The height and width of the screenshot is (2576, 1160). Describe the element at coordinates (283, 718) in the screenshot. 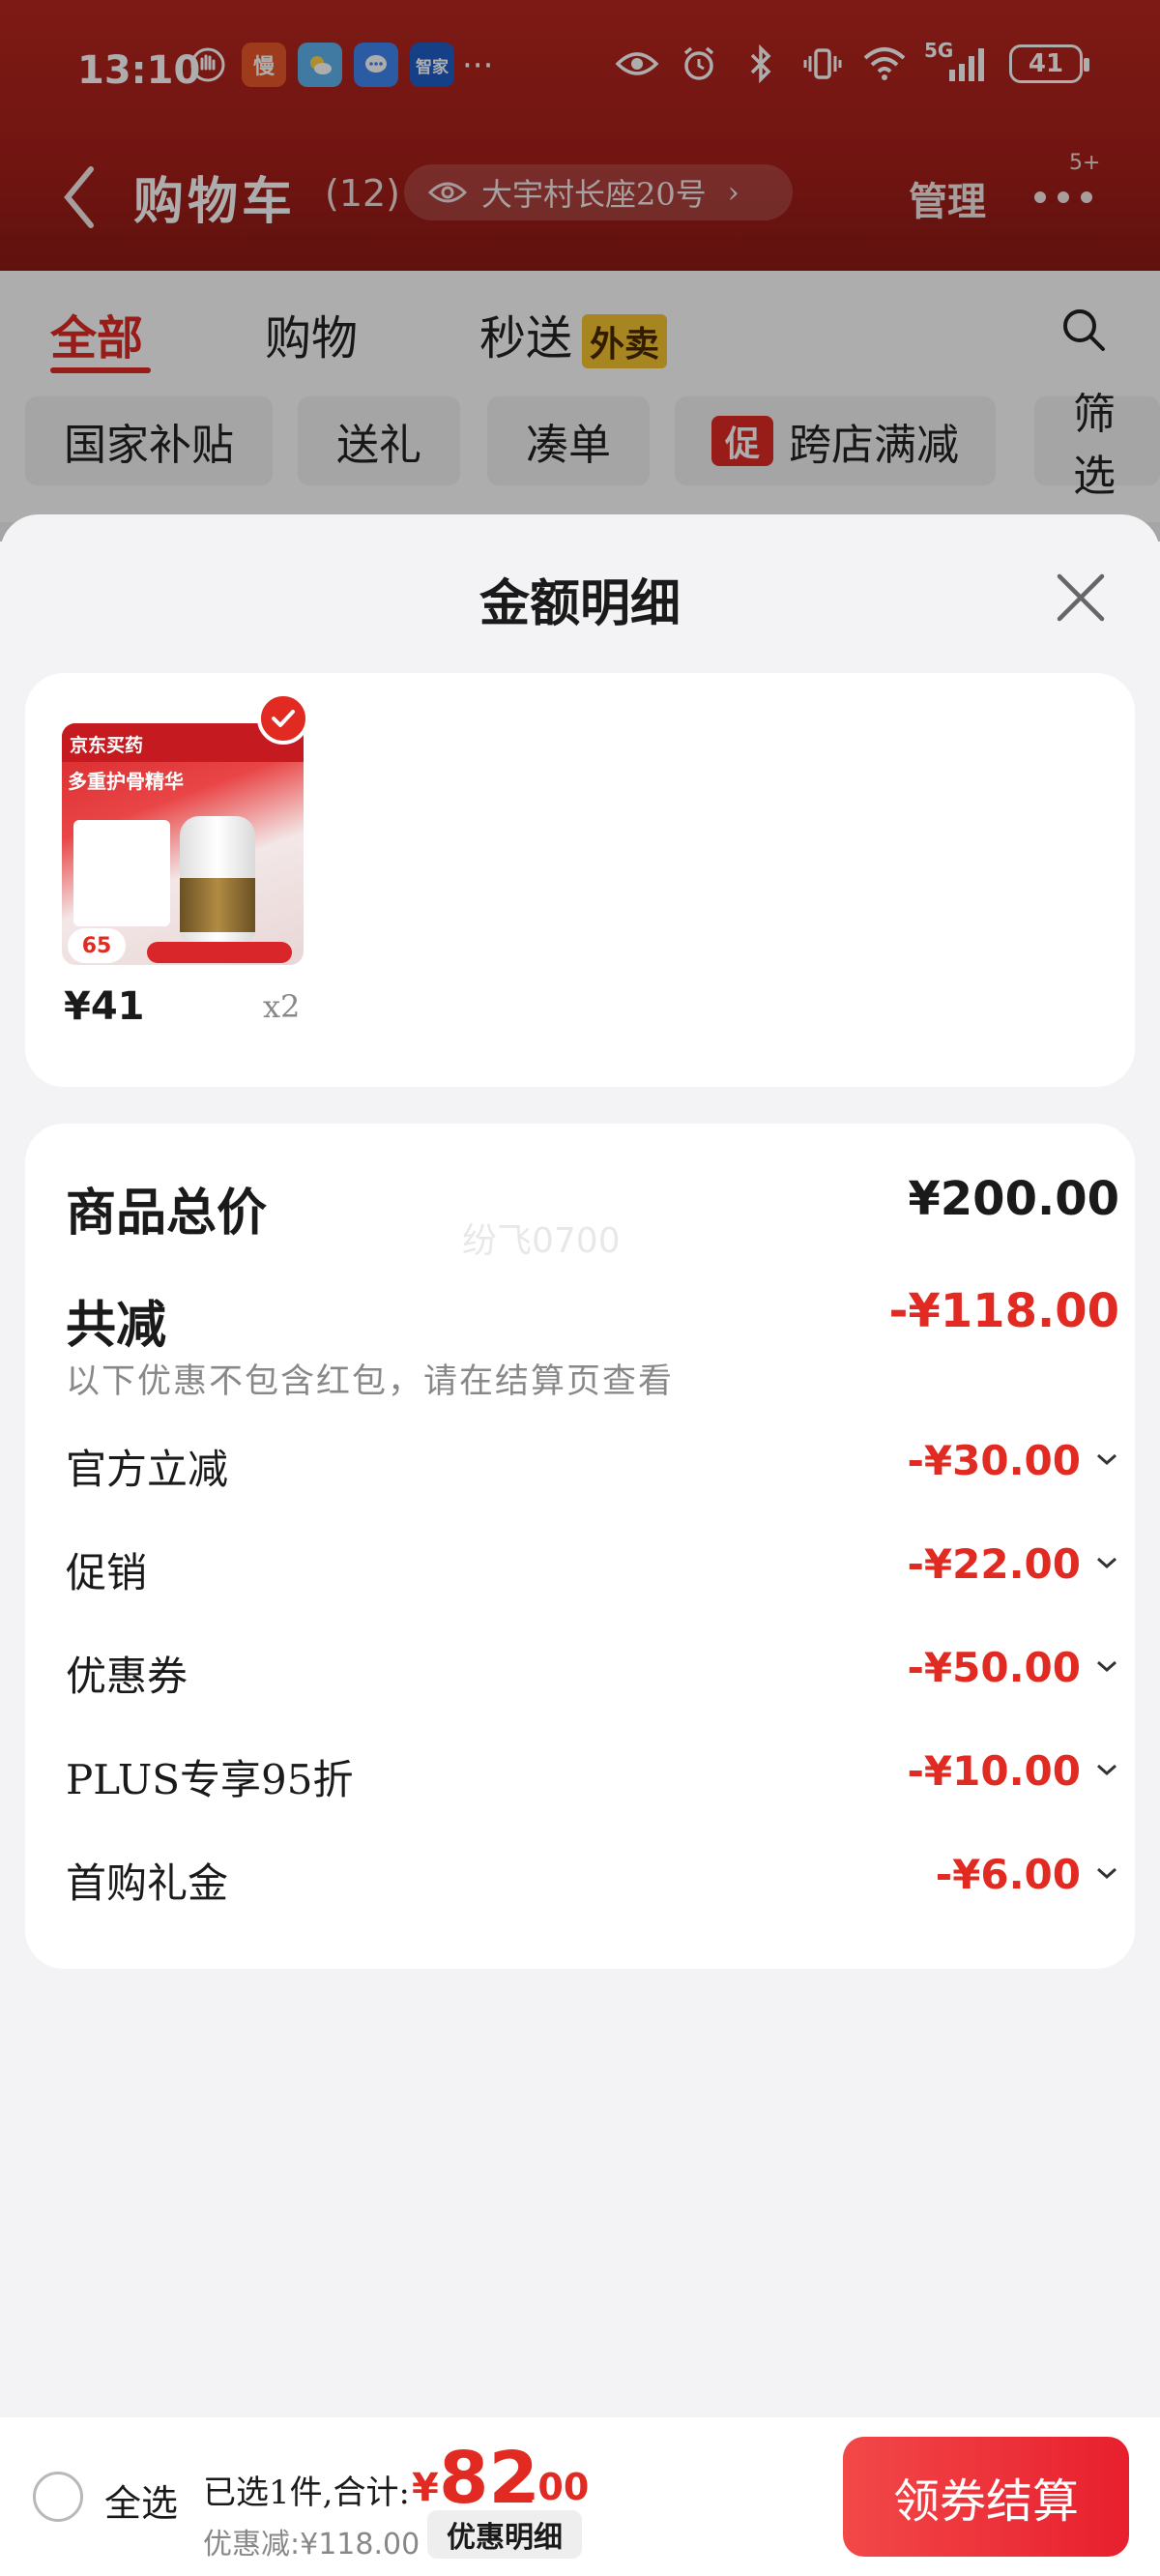

I see `selected-check-icon` at that location.